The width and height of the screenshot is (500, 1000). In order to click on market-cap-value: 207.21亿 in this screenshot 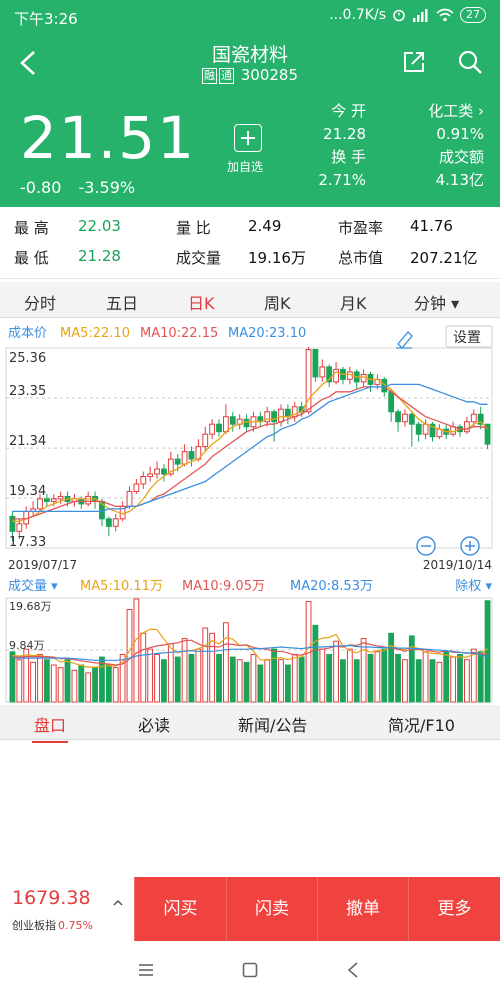, I will do `click(444, 258)`.